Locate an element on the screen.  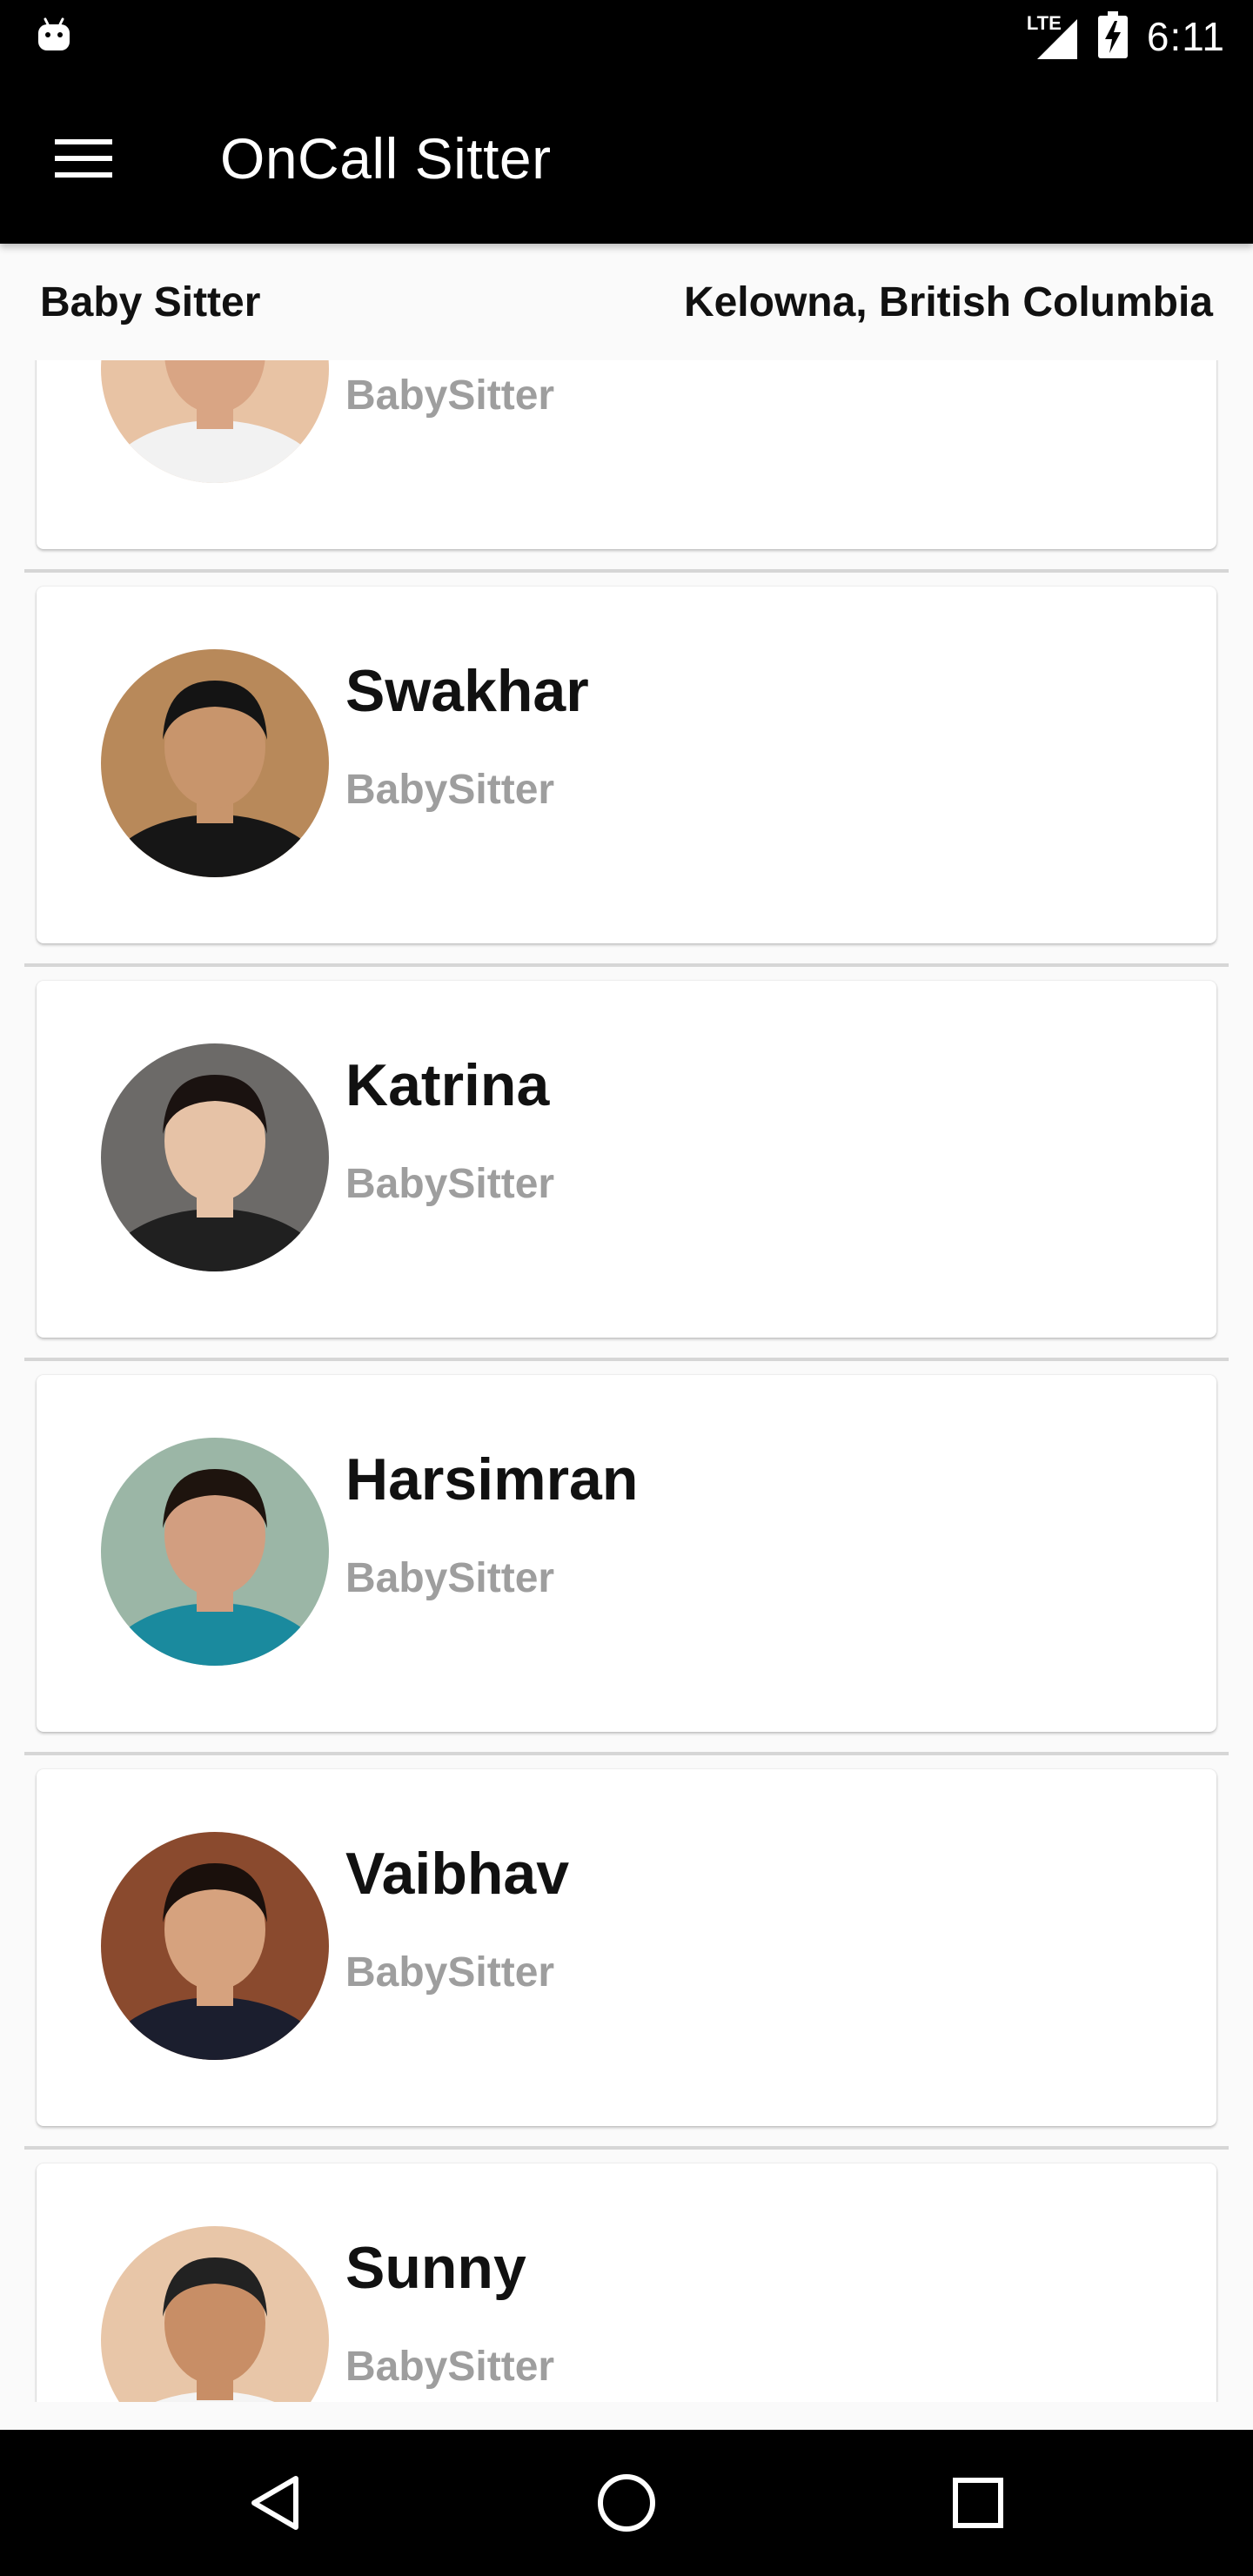
filter-header: Baby Sitter Kelowna, British Columbia is located at coordinates (626, 302).